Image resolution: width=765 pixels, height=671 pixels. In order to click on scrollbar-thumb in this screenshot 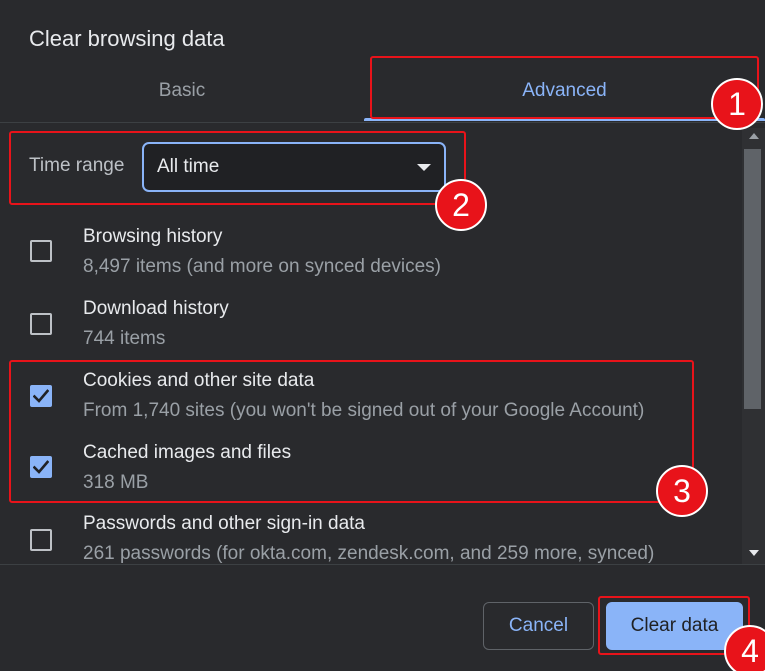, I will do `click(752, 279)`.